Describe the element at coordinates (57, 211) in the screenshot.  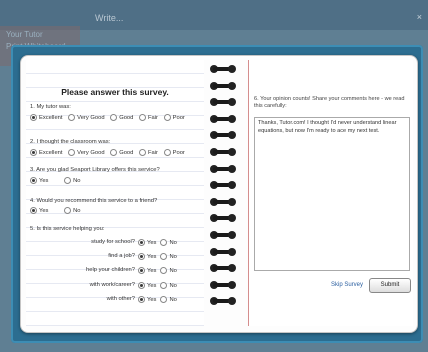
I see `question-4-options: Yes No` at that location.